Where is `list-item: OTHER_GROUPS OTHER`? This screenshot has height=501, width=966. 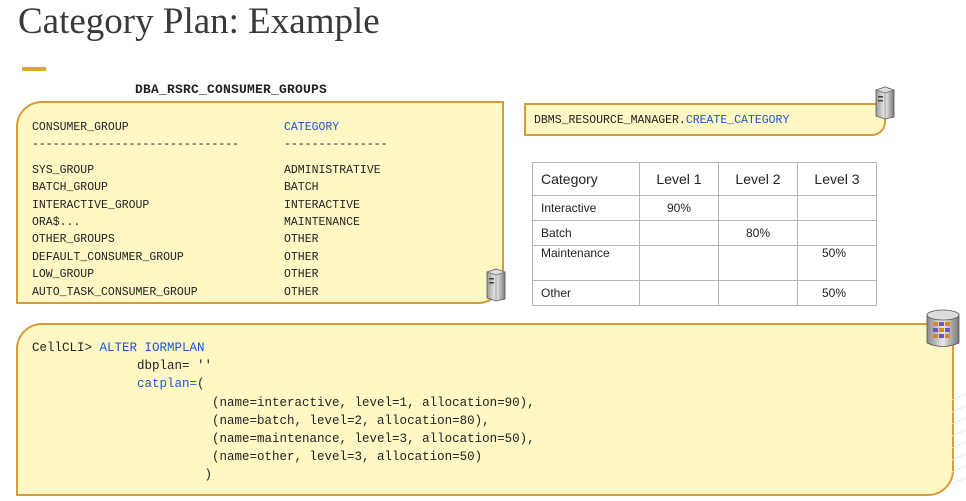 list-item: OTHER_GROUPS OTHER is located at coordinates (210, 239).